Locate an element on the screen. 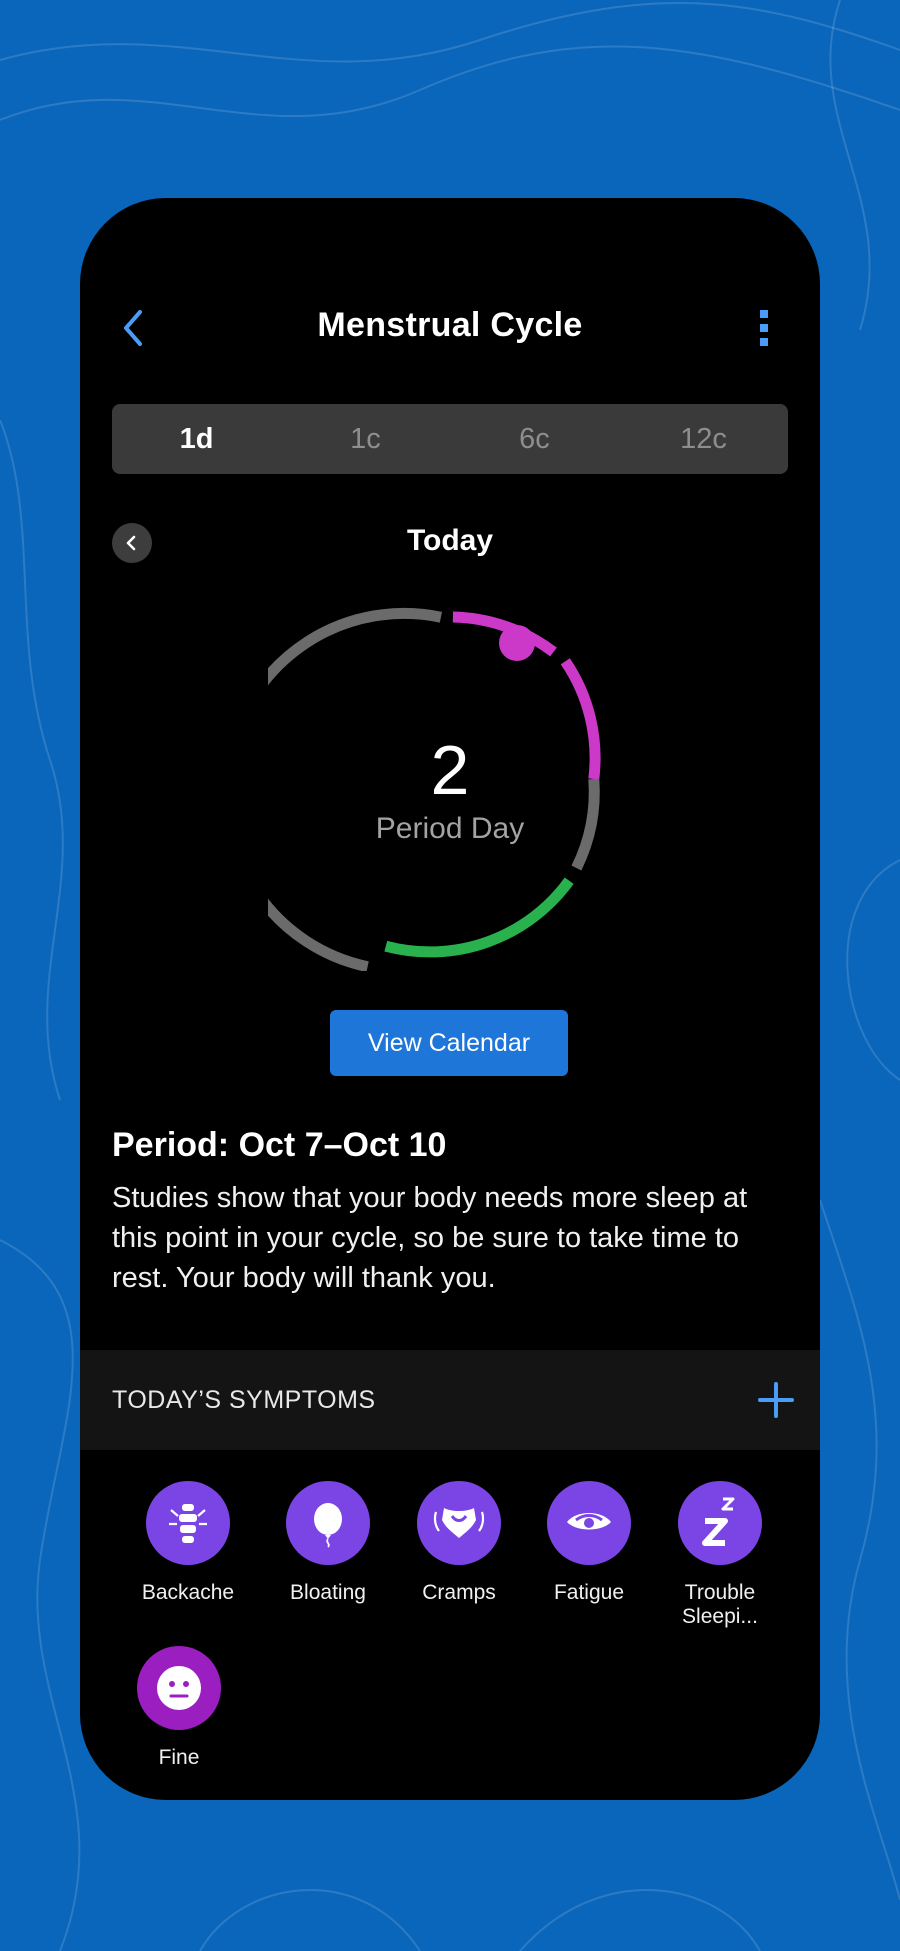 This screenshot has width=900, height=1951. add-symptom-button is located at coordinates (776, 1400).